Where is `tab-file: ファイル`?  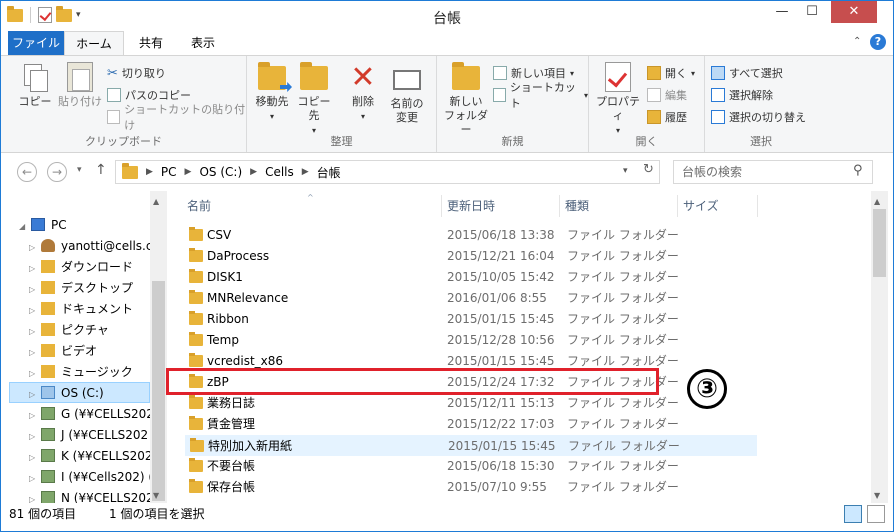
tab-file: ファイル is located at coordinates (36, 43).